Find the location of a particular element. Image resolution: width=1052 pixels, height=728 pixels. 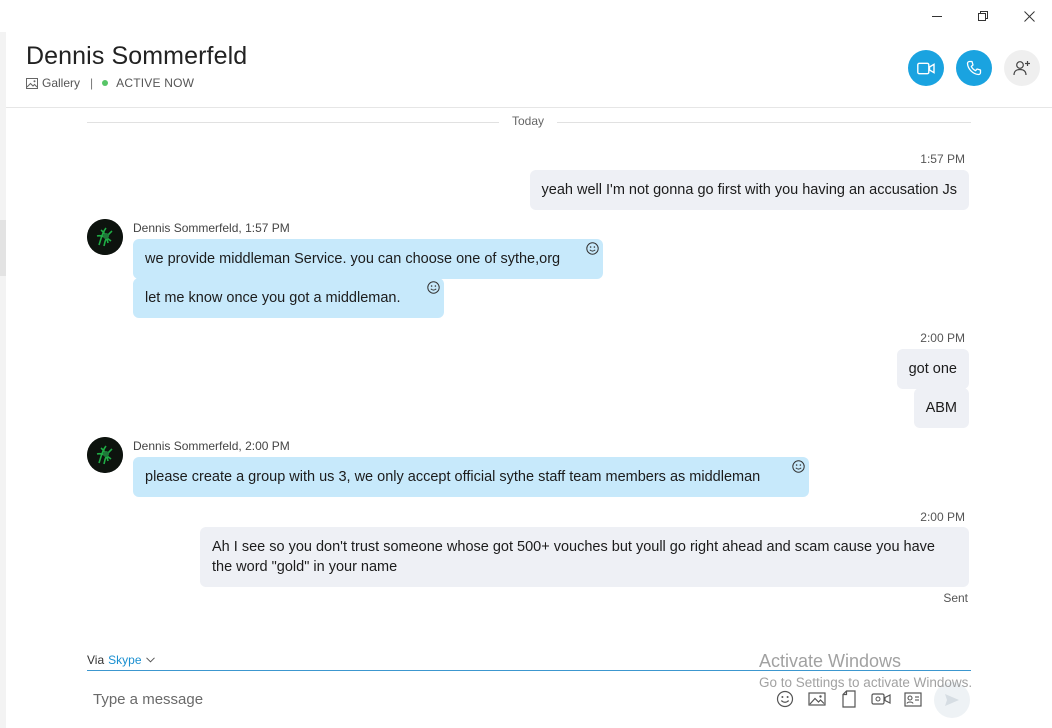

conversation-header: Dennis Sommerfeld Gallery | ACTIVE NOW is located at coordinates (529, 70).